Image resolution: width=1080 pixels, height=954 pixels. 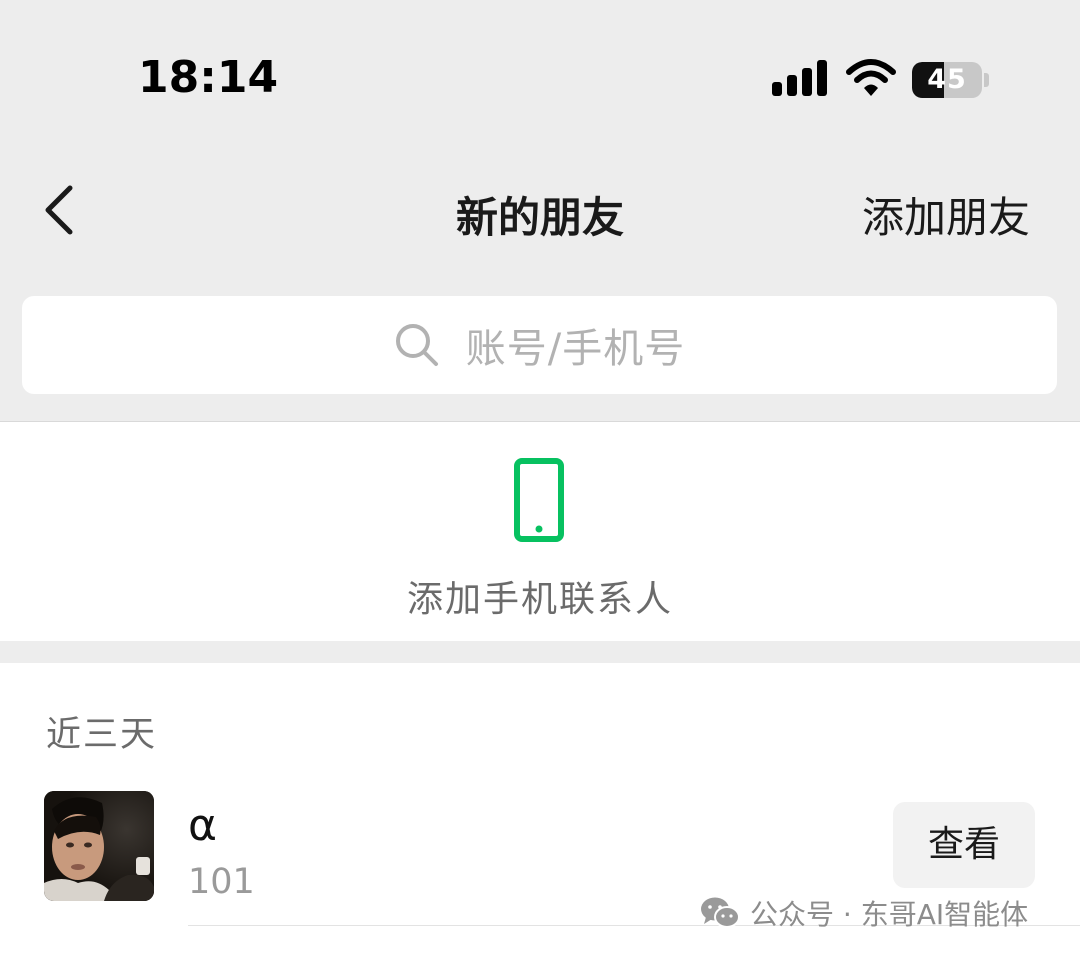 What do you see at coordinates (102, 735) in the screenshot?
I see `section-header-recent: 近三天` at bounding box center [102, 735].